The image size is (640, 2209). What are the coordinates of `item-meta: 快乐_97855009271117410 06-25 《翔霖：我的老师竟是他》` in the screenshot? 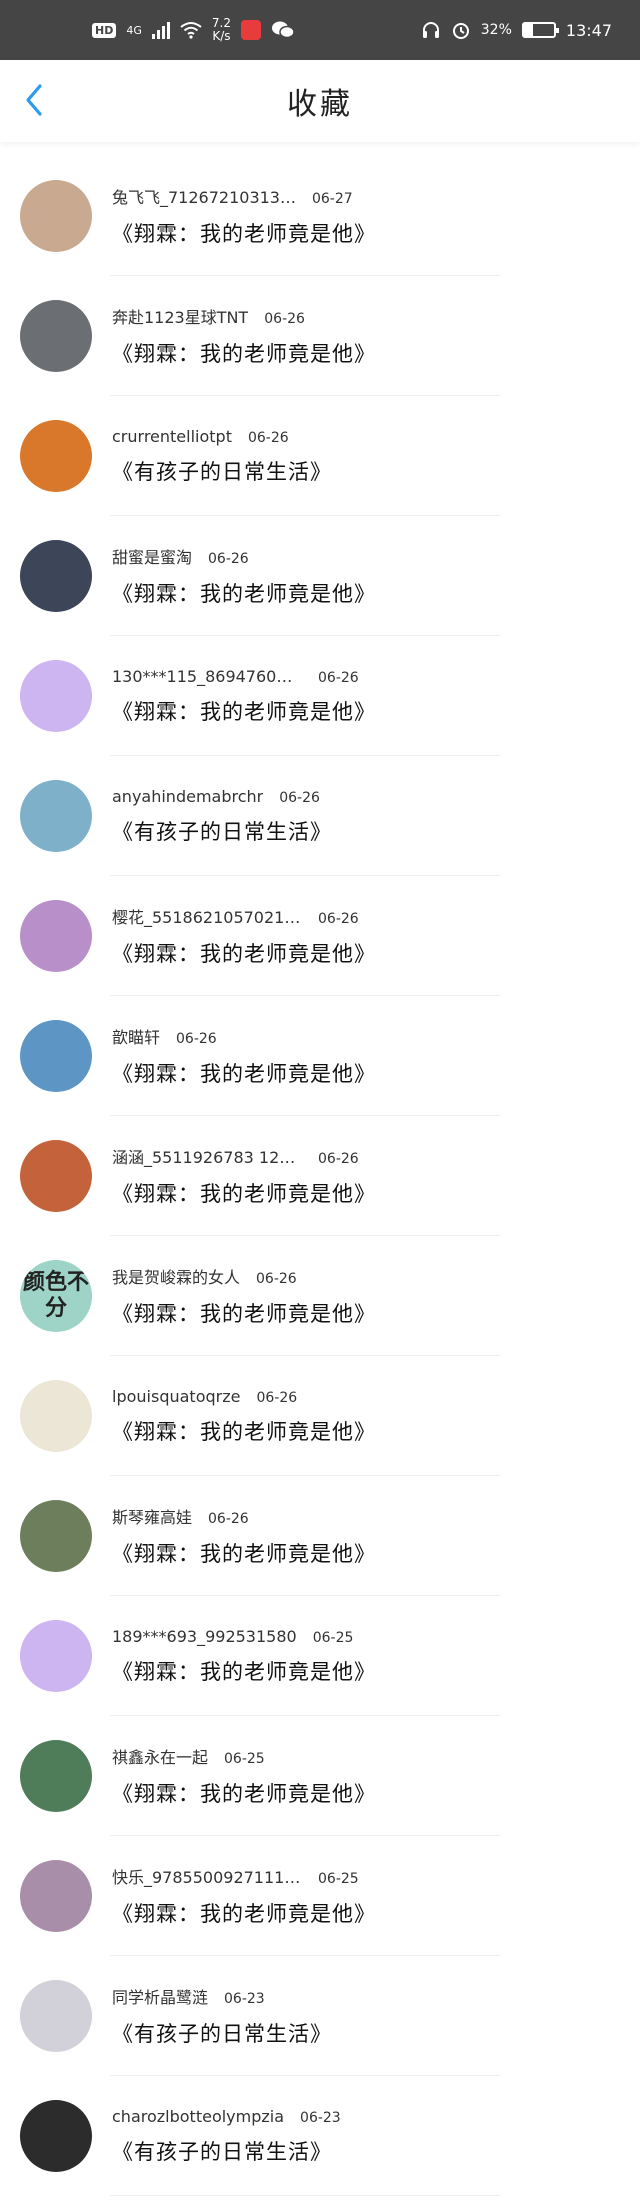 It's located at (244, 1896).